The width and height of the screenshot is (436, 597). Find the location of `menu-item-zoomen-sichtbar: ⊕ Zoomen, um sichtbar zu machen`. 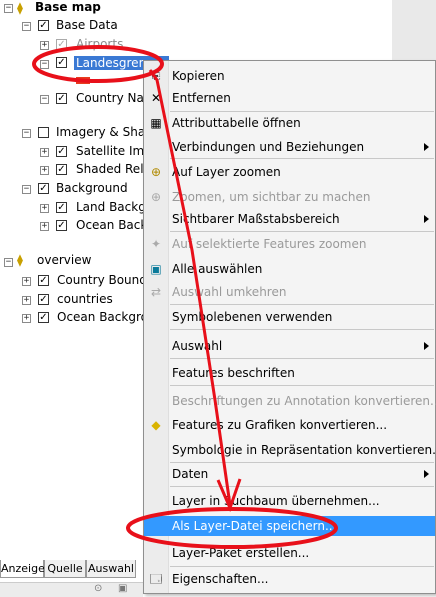

menu-item-zoomen-sichtbar: ⊕ Zoomen, um sichtbar zu machen is located at coordinates (289, 197).